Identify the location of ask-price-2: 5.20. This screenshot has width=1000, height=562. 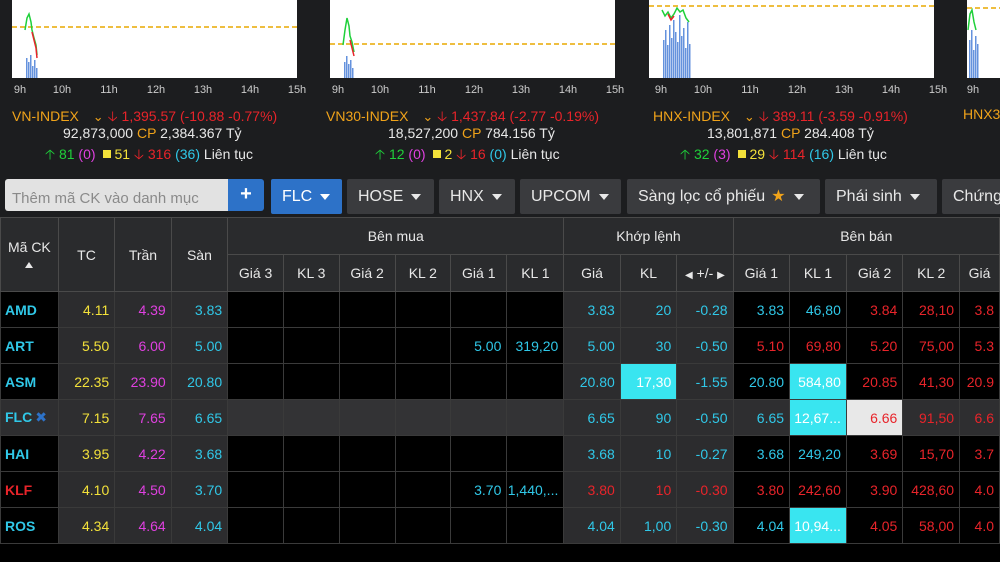
(874, 345).